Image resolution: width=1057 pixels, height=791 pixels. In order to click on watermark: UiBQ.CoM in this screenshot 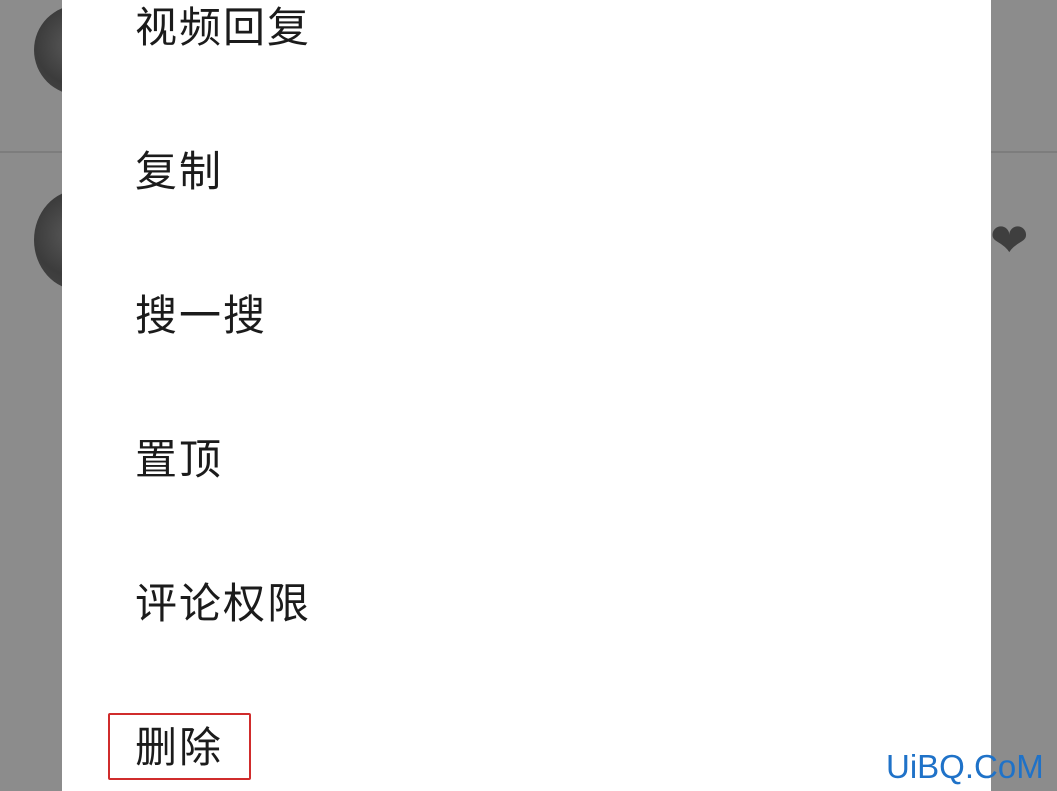, I will do `click(965, 766)`.